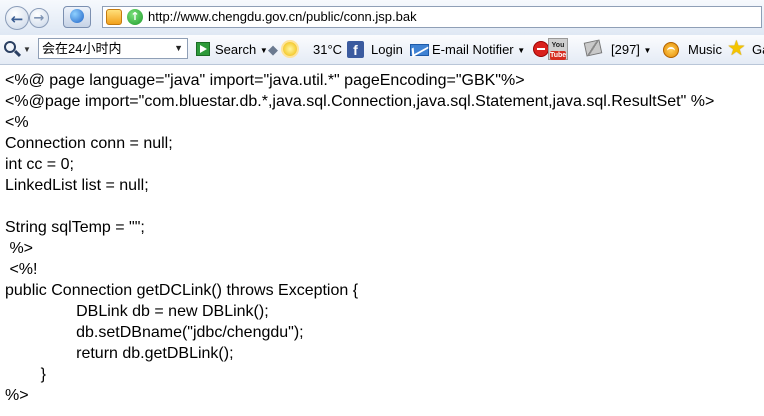  Describe the element at coordinates (39, 164) in the screenshot. I see `code-line: int cc = 0;` at that location.